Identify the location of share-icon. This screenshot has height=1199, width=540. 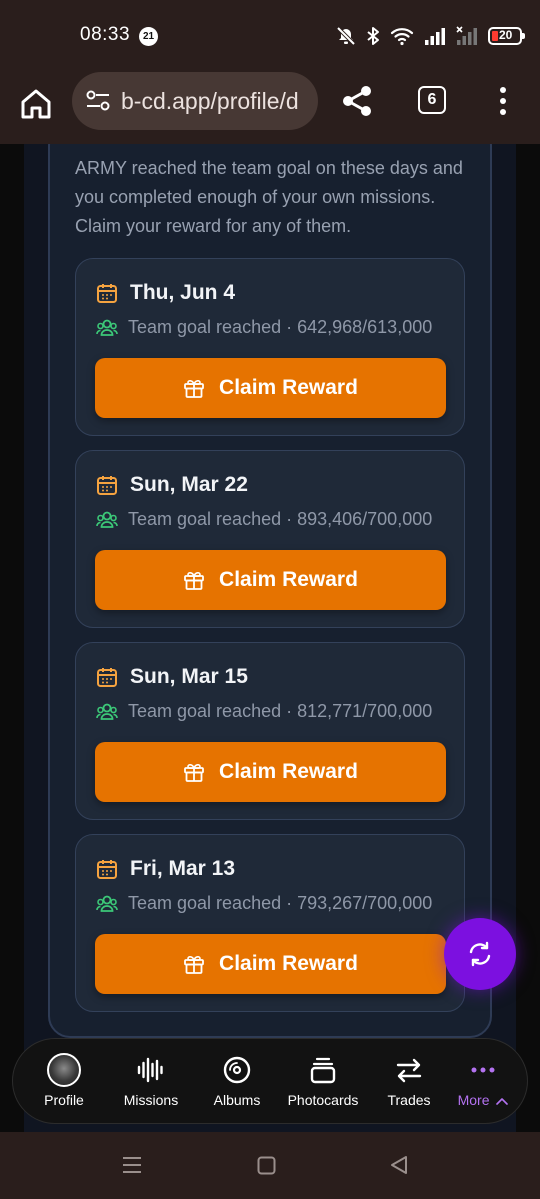
(357, 101).